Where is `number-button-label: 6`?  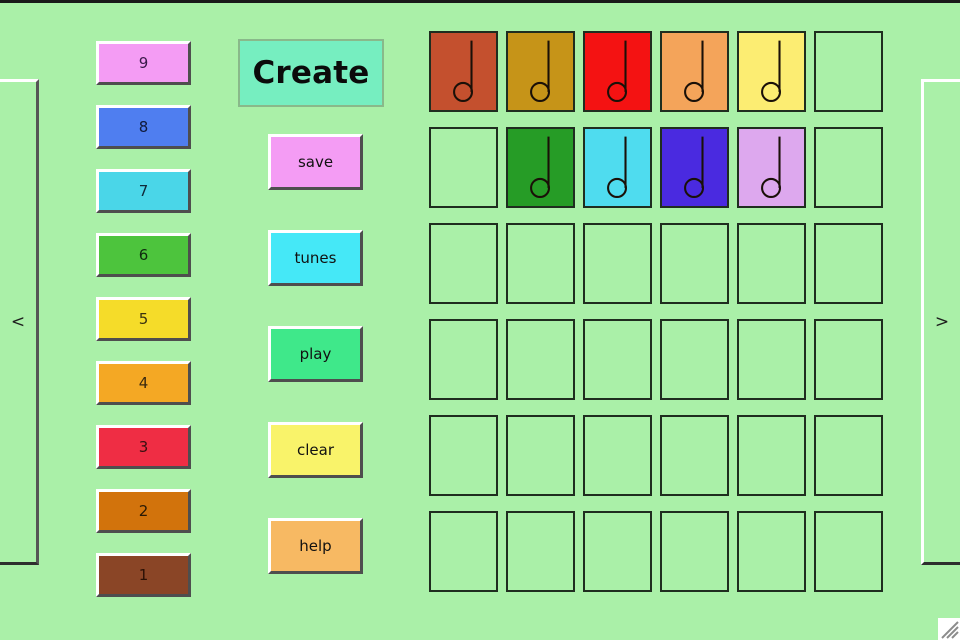
number-button-label: 6 is located at coordinates (143, 254).